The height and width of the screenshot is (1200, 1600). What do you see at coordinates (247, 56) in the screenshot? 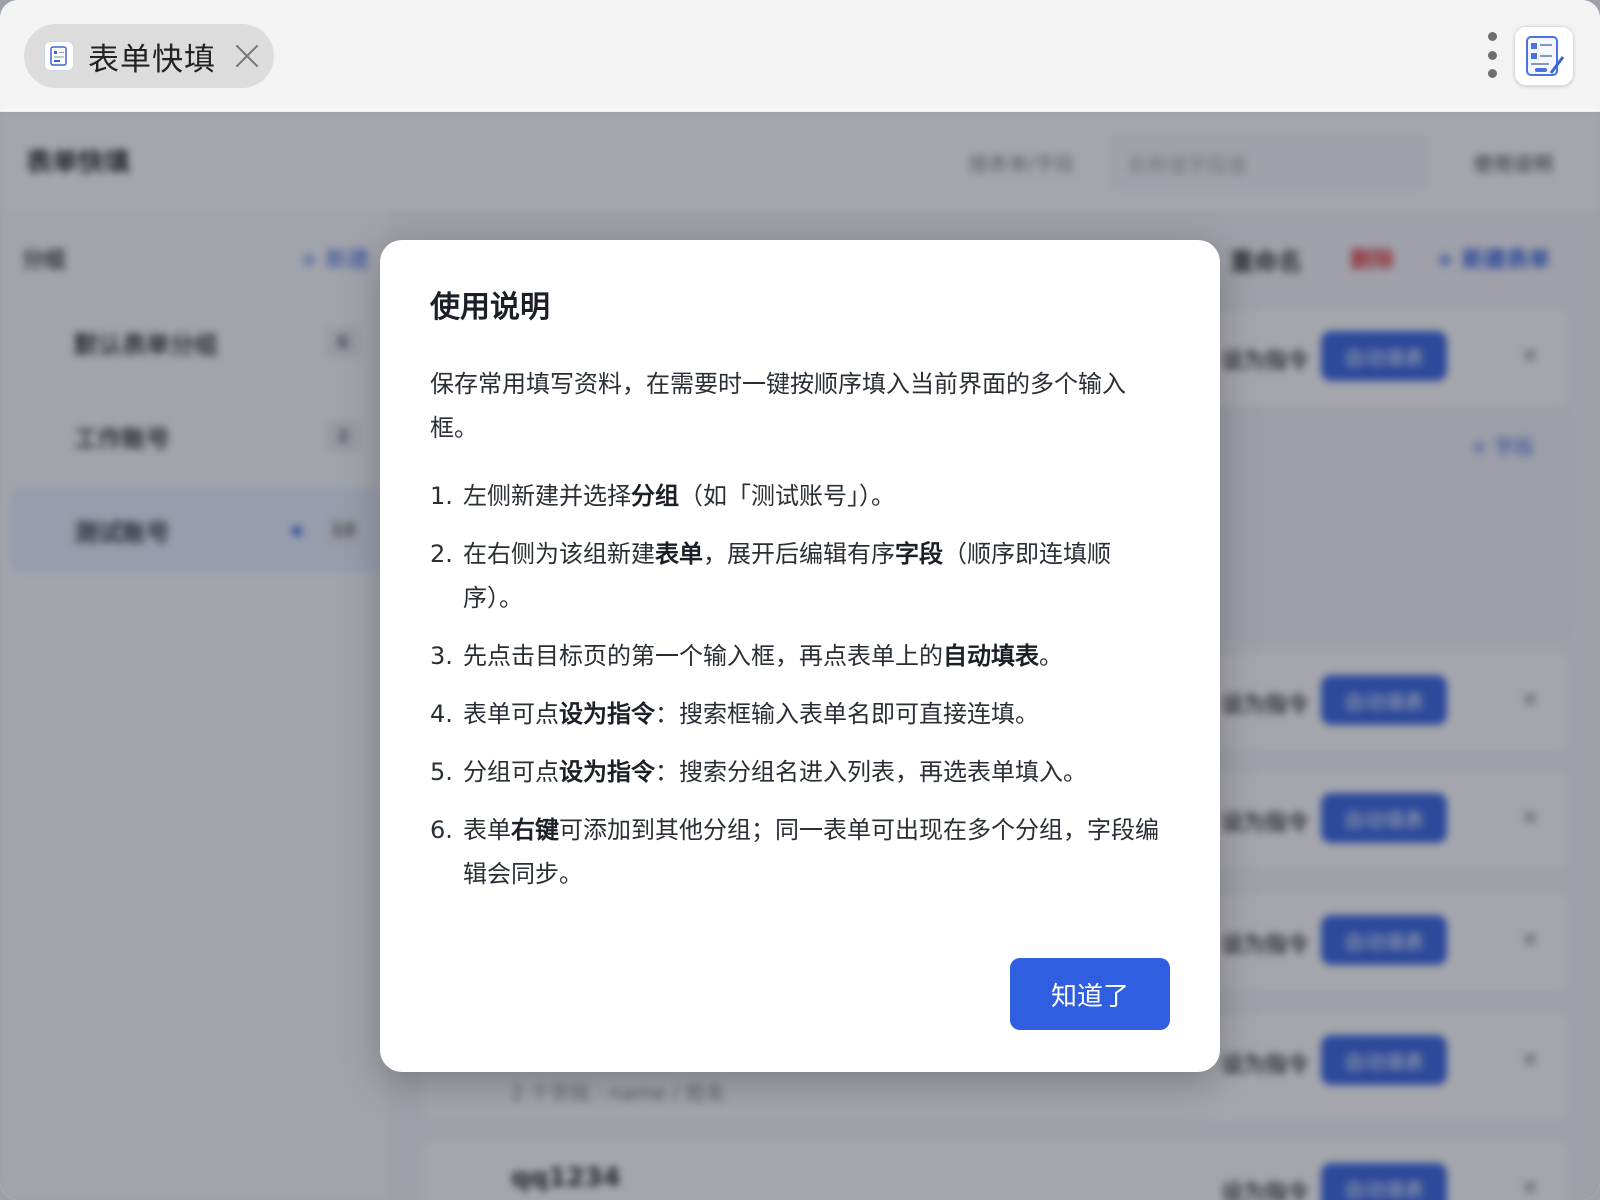
I see `close-icon` at bounding box center [247, 56].